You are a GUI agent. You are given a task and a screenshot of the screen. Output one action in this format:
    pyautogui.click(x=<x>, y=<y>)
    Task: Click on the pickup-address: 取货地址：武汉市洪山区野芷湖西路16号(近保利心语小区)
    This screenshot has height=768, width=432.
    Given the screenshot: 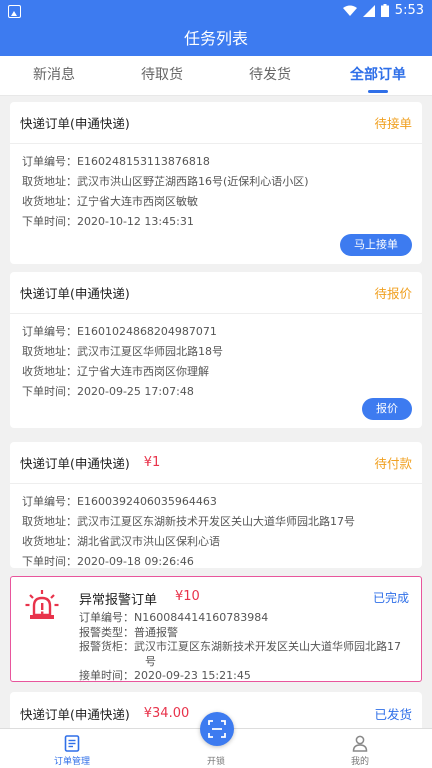 What is the action you would take?
    pyautogui.click(x=165, y=181)
    